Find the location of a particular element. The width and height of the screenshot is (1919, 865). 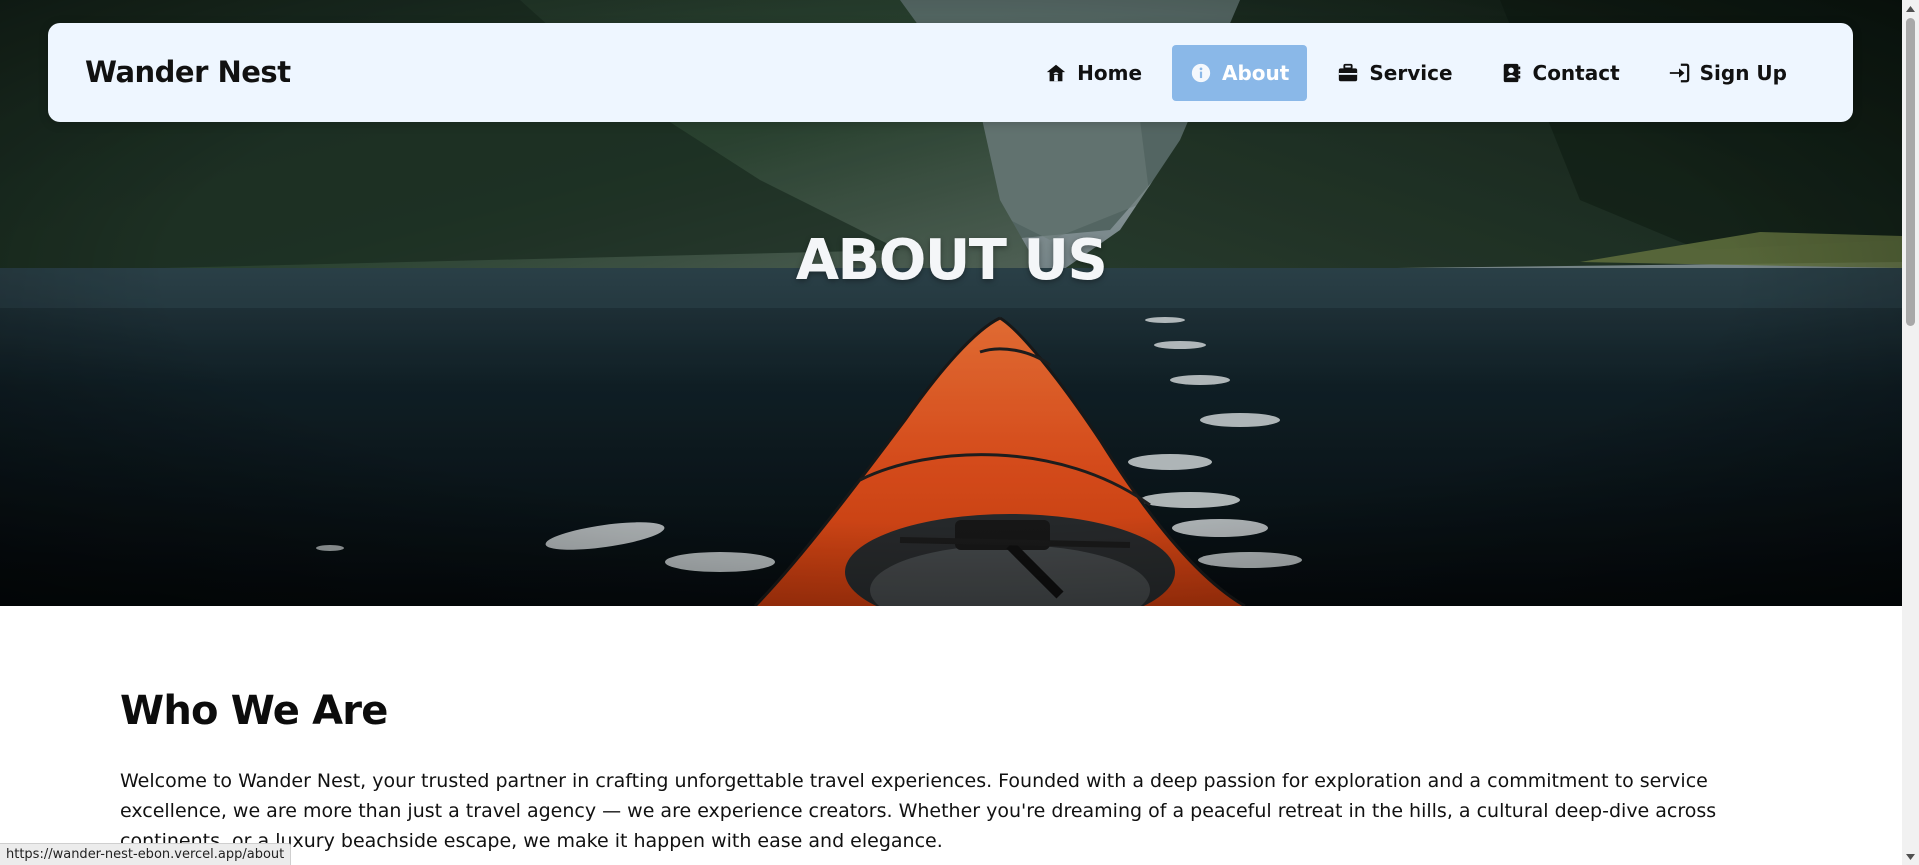

nav-item-label: Contact is located at coordinates (1576, 73).